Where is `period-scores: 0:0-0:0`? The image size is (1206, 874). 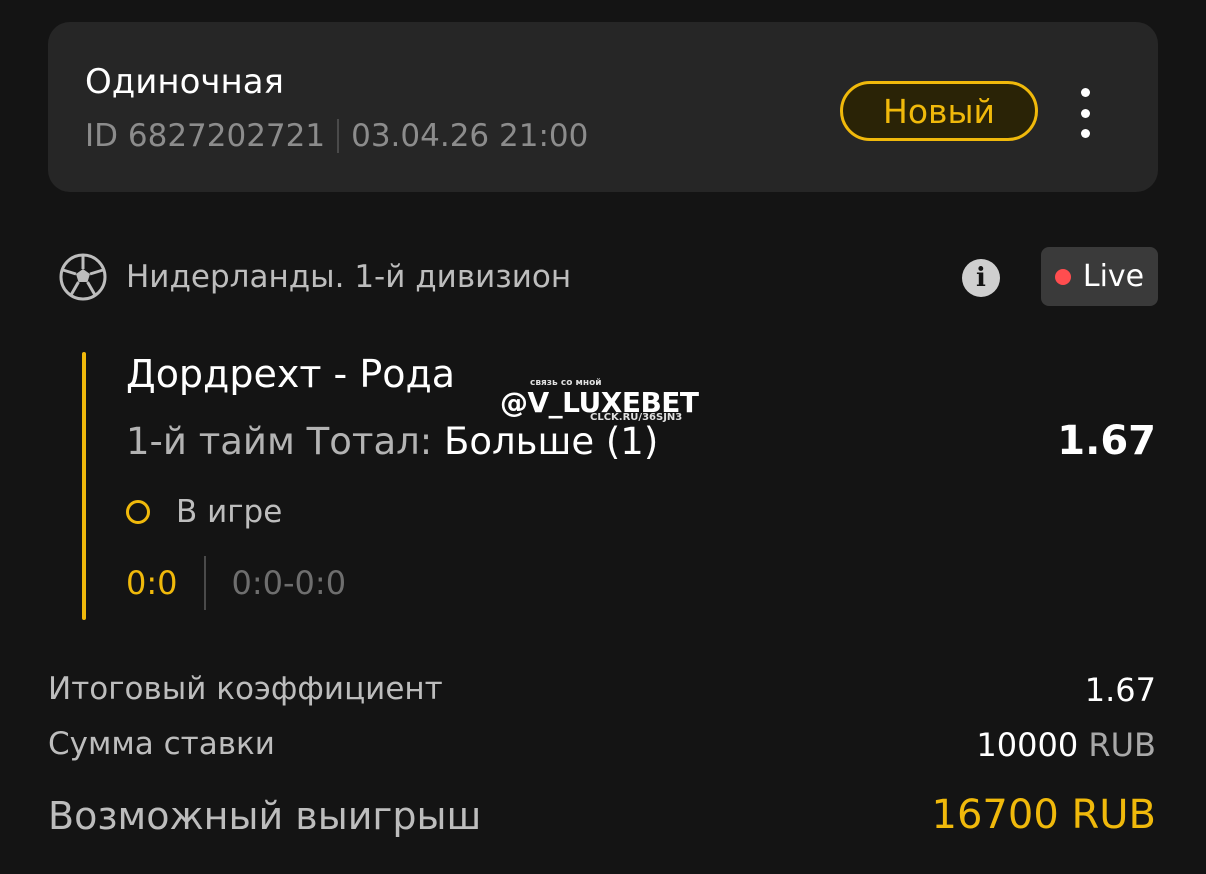
period-scores: 0:0-0:0 is located at coordinates (289, 583).